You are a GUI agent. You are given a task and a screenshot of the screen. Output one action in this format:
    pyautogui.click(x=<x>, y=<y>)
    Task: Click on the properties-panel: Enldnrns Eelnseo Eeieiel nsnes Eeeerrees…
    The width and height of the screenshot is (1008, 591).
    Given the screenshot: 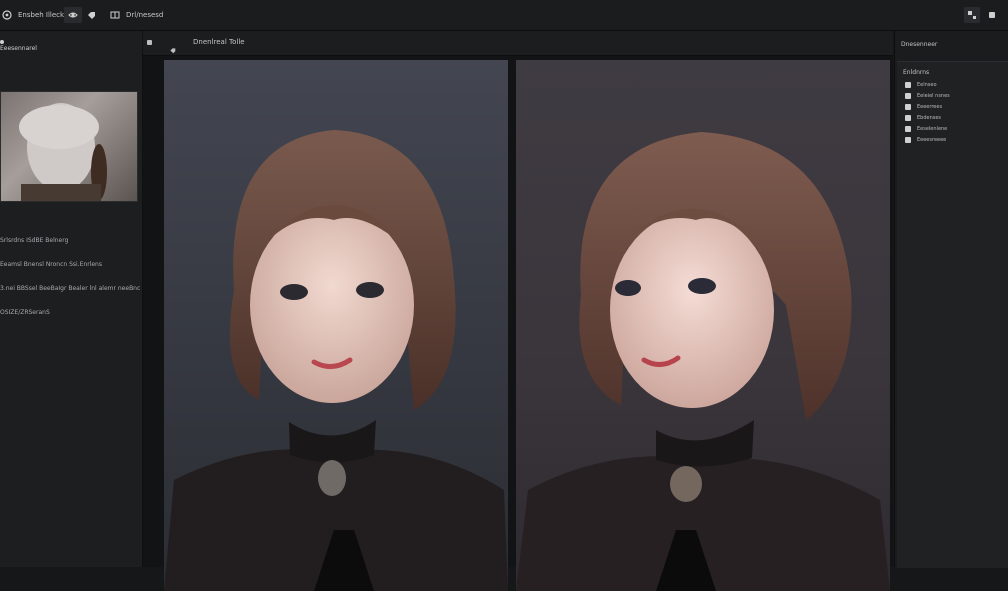 What is the action you would take?
    pyautogui.click(x=952, y=314)
    